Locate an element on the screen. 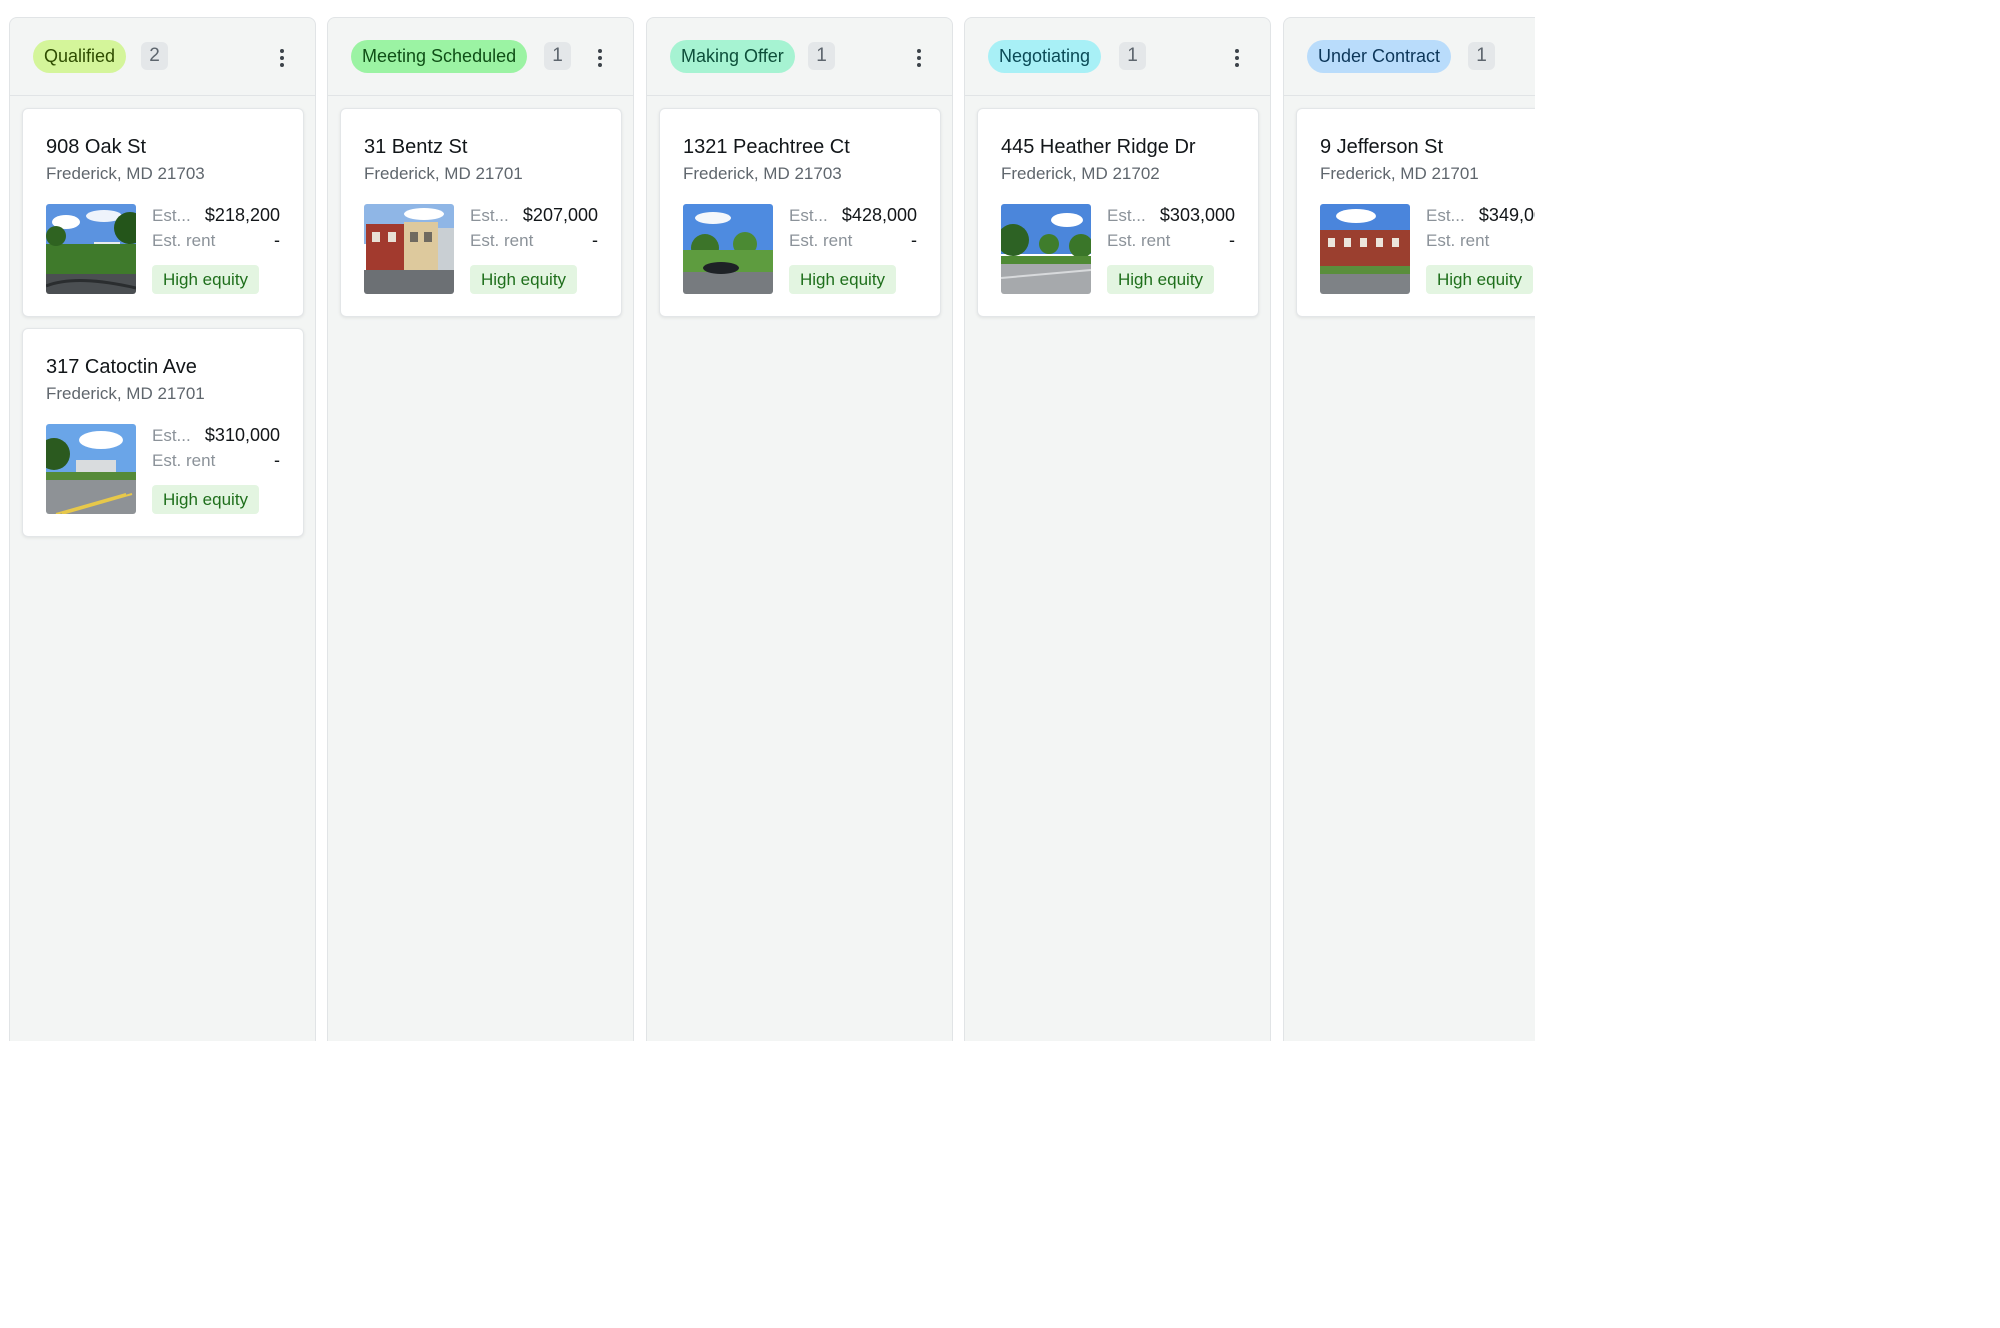  column-header: Negotiating 1 is located at coordinates (1117, 57).